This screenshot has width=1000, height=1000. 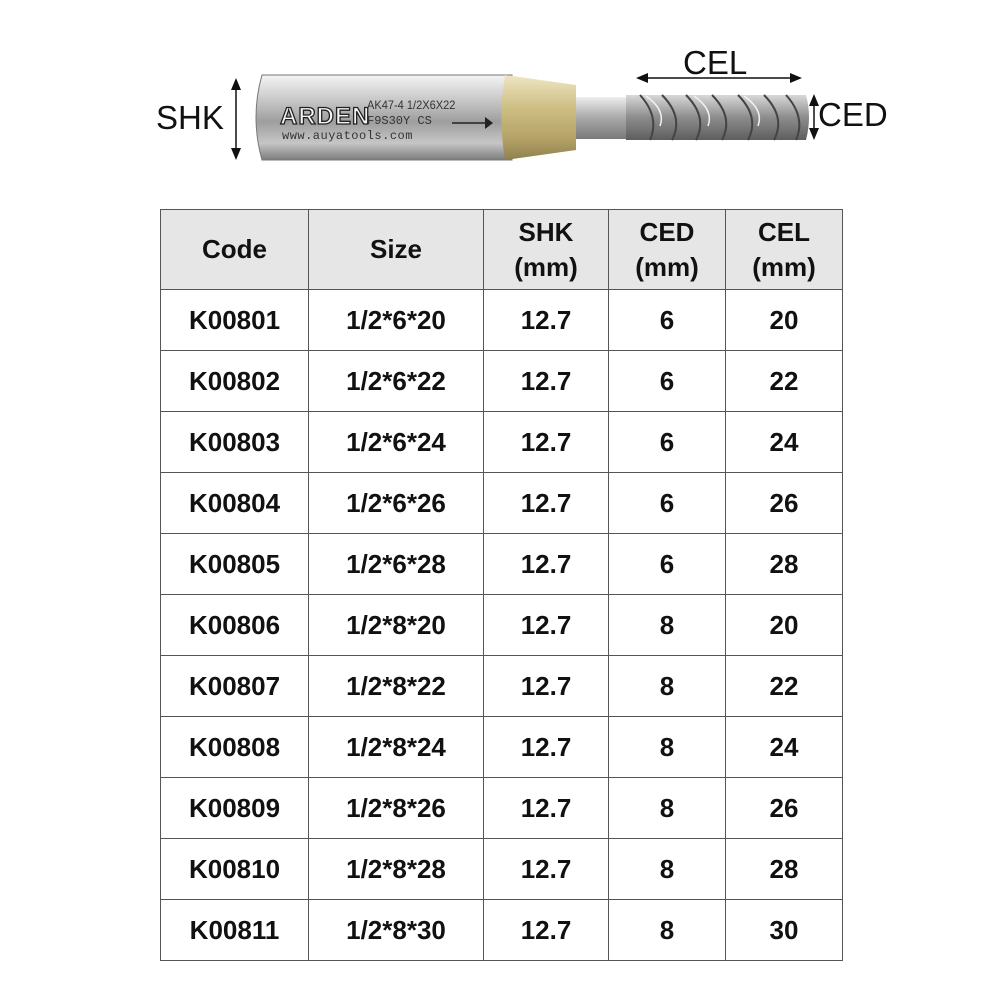 I want to click on table-row: K00809 1/2*8*26 12.7 8 26, so click(x=501, y=808).